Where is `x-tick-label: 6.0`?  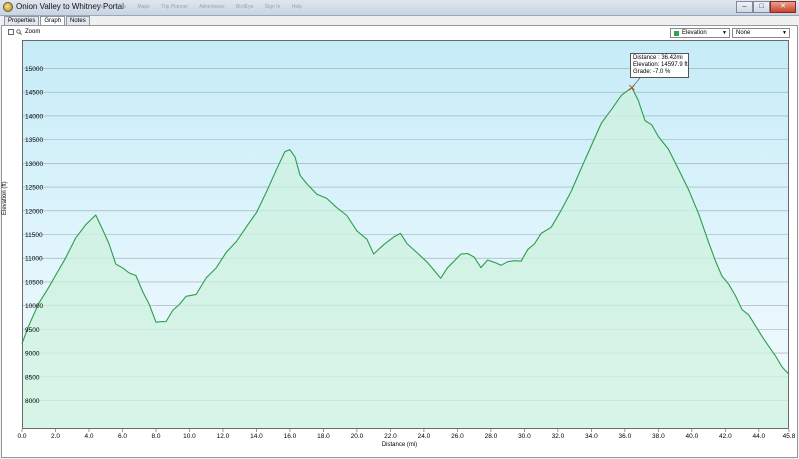
x-tick-label: 6.0 is located at coordinates (122, 436).